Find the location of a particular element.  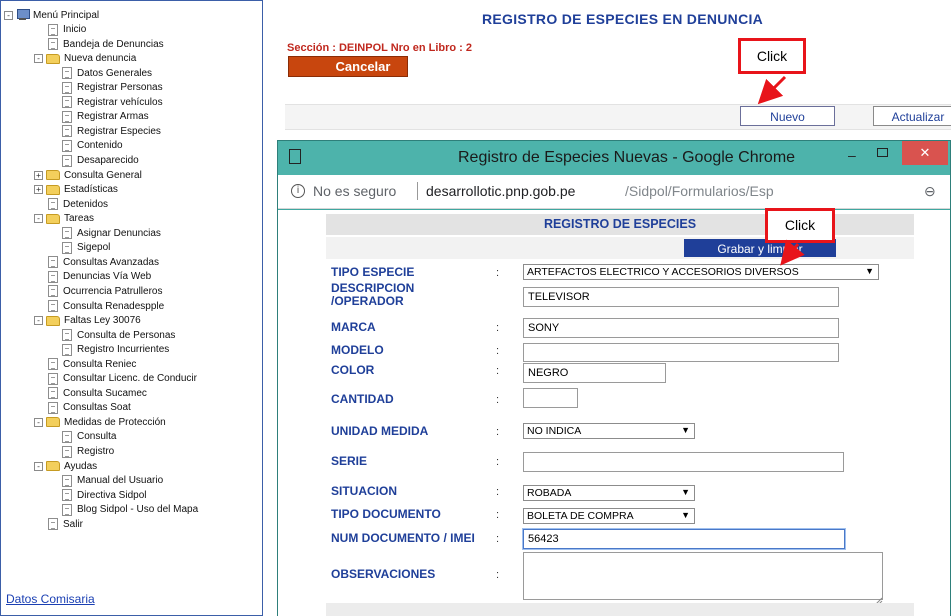

datos-comisaria-link: Datos Comisaria is located at coordinates (50, 599).